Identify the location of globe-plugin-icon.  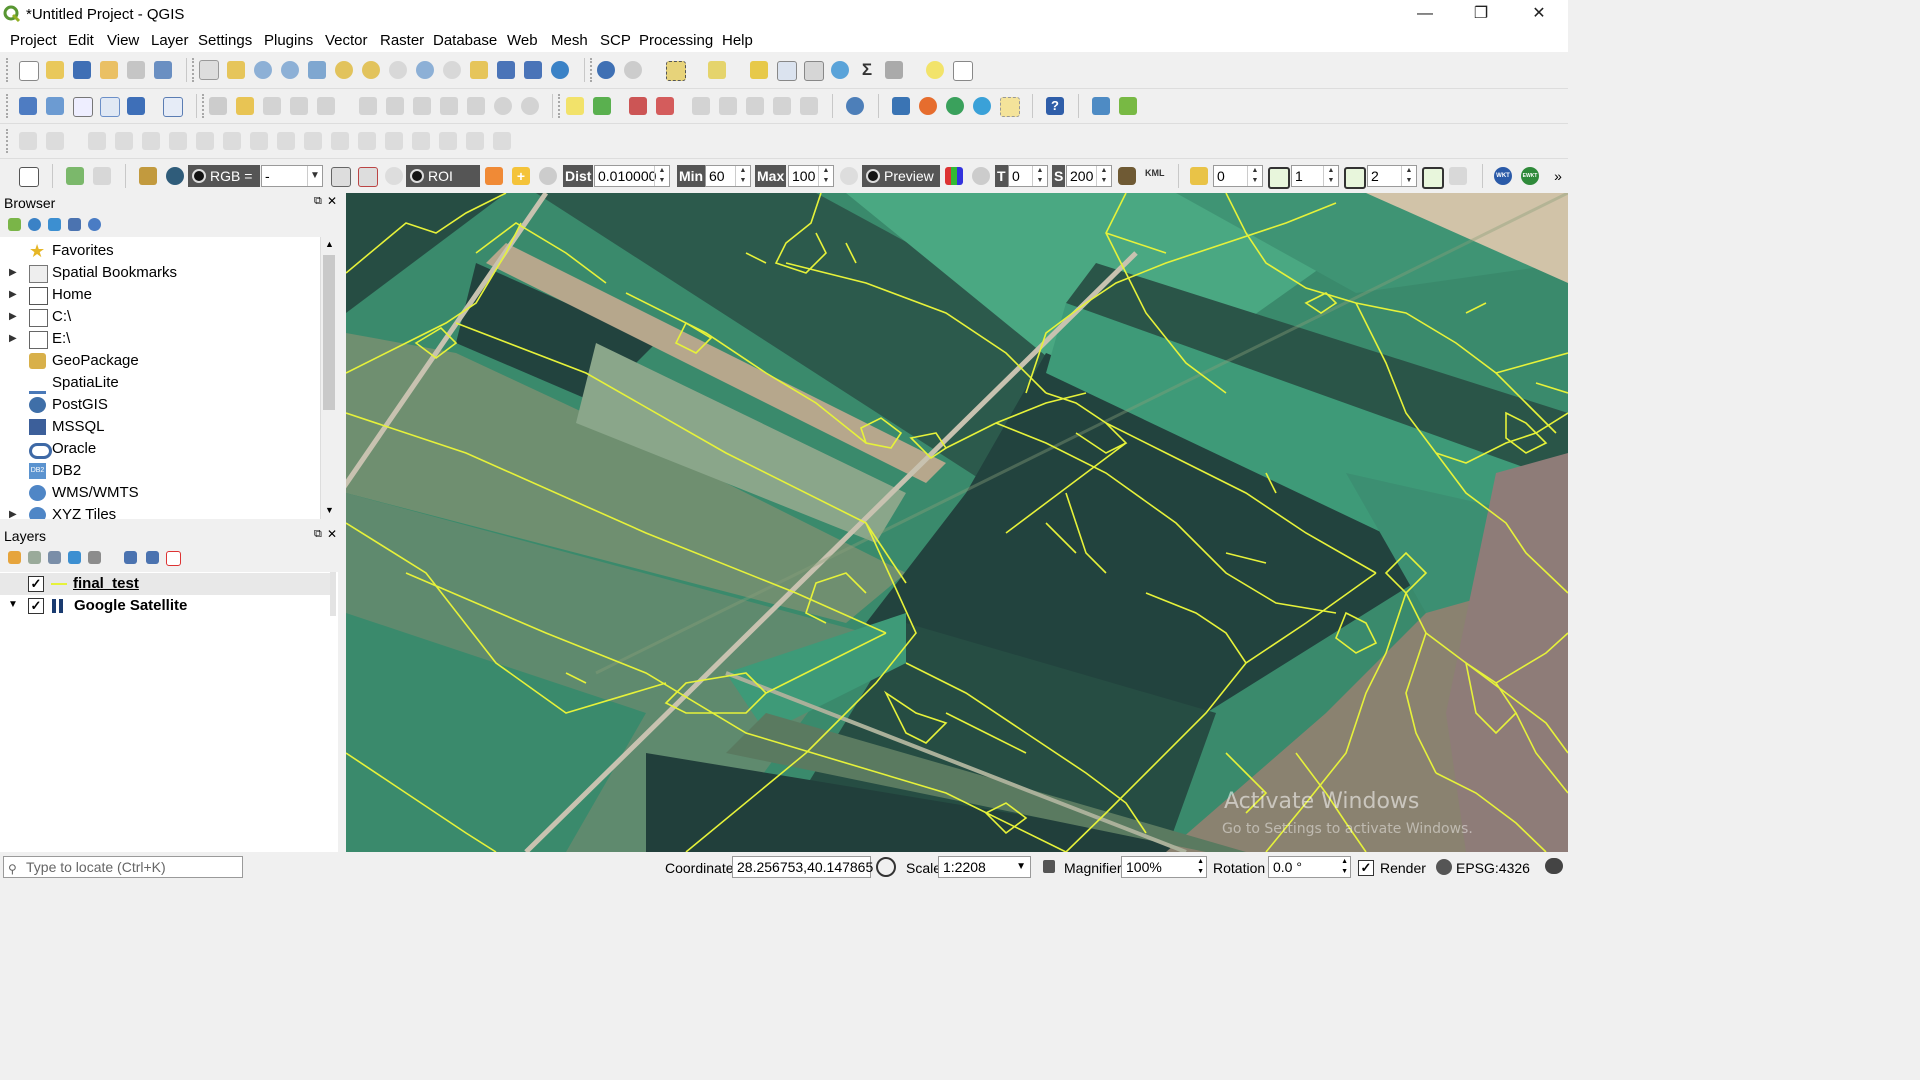
(855, 106).